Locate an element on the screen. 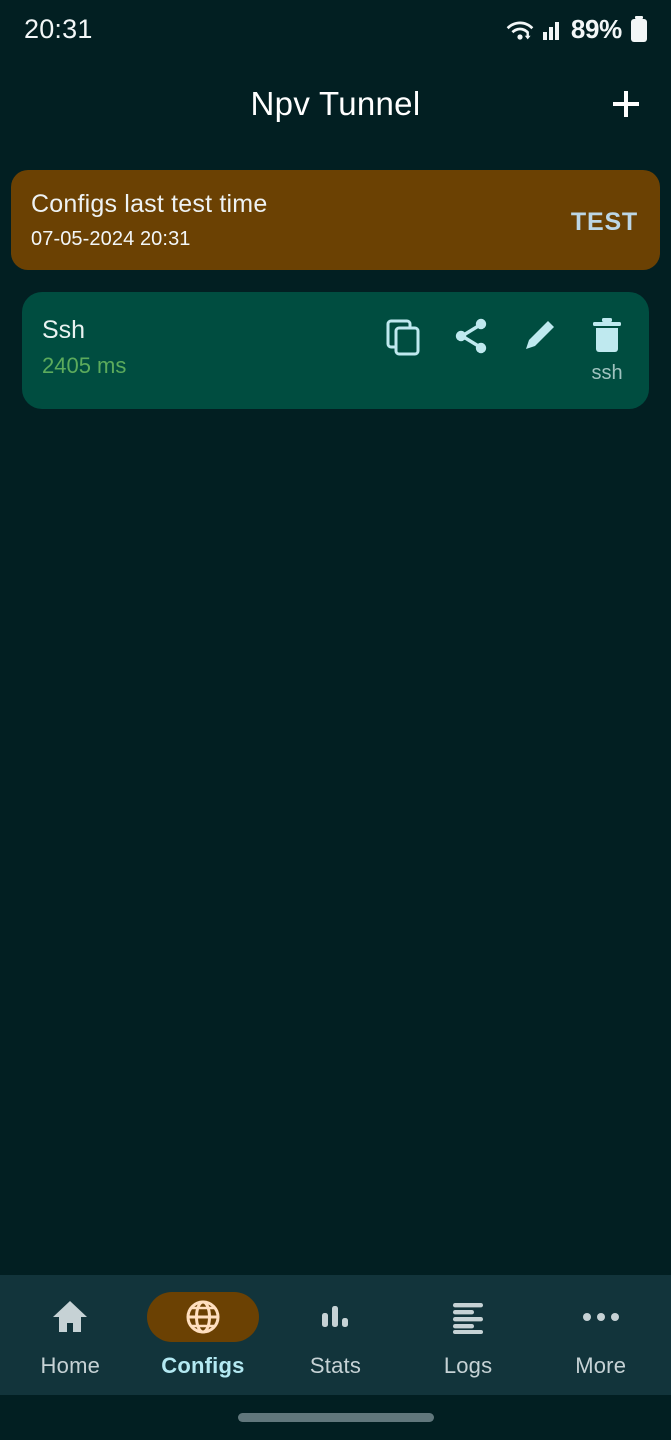 The width and height of the screenshot is (671, 1440). test-card-texts: Configs last test time 07-05-2024 20:31 is located at coordinates (149, 220).